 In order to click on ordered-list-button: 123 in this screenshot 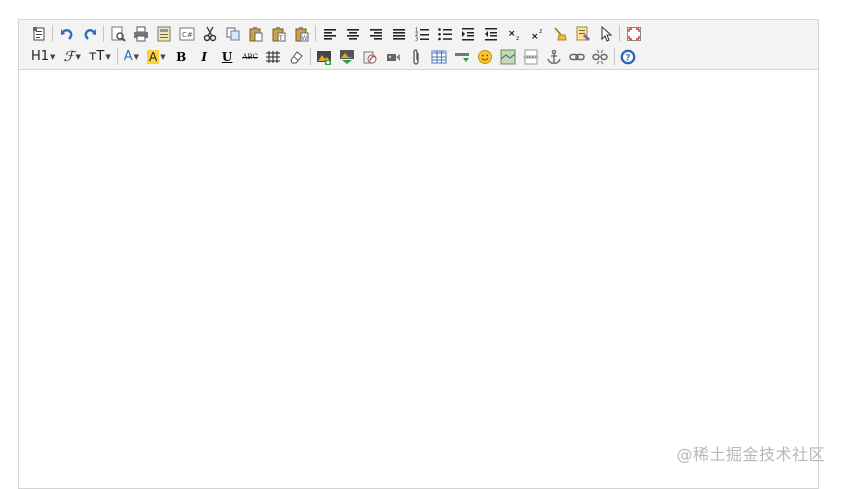, I will do `click(421, 33)`.